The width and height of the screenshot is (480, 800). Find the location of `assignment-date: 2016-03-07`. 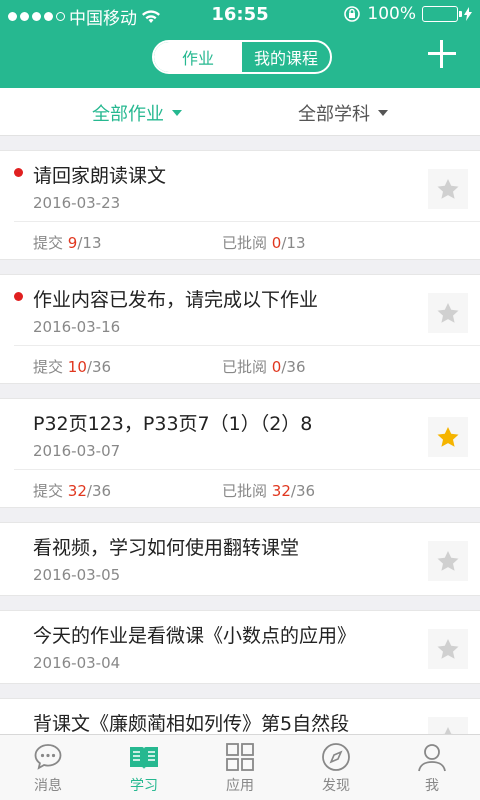

assignment-date: 2016-03-07 is located at coordinates (77, 451).